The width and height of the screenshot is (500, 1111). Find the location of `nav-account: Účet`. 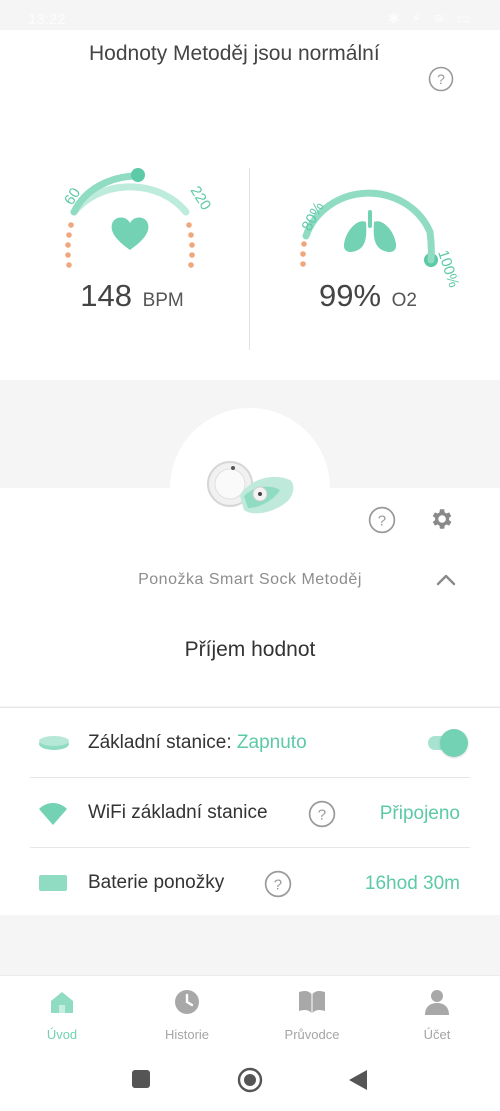

nav-account: Účet is located at coordinates (437, 1015).